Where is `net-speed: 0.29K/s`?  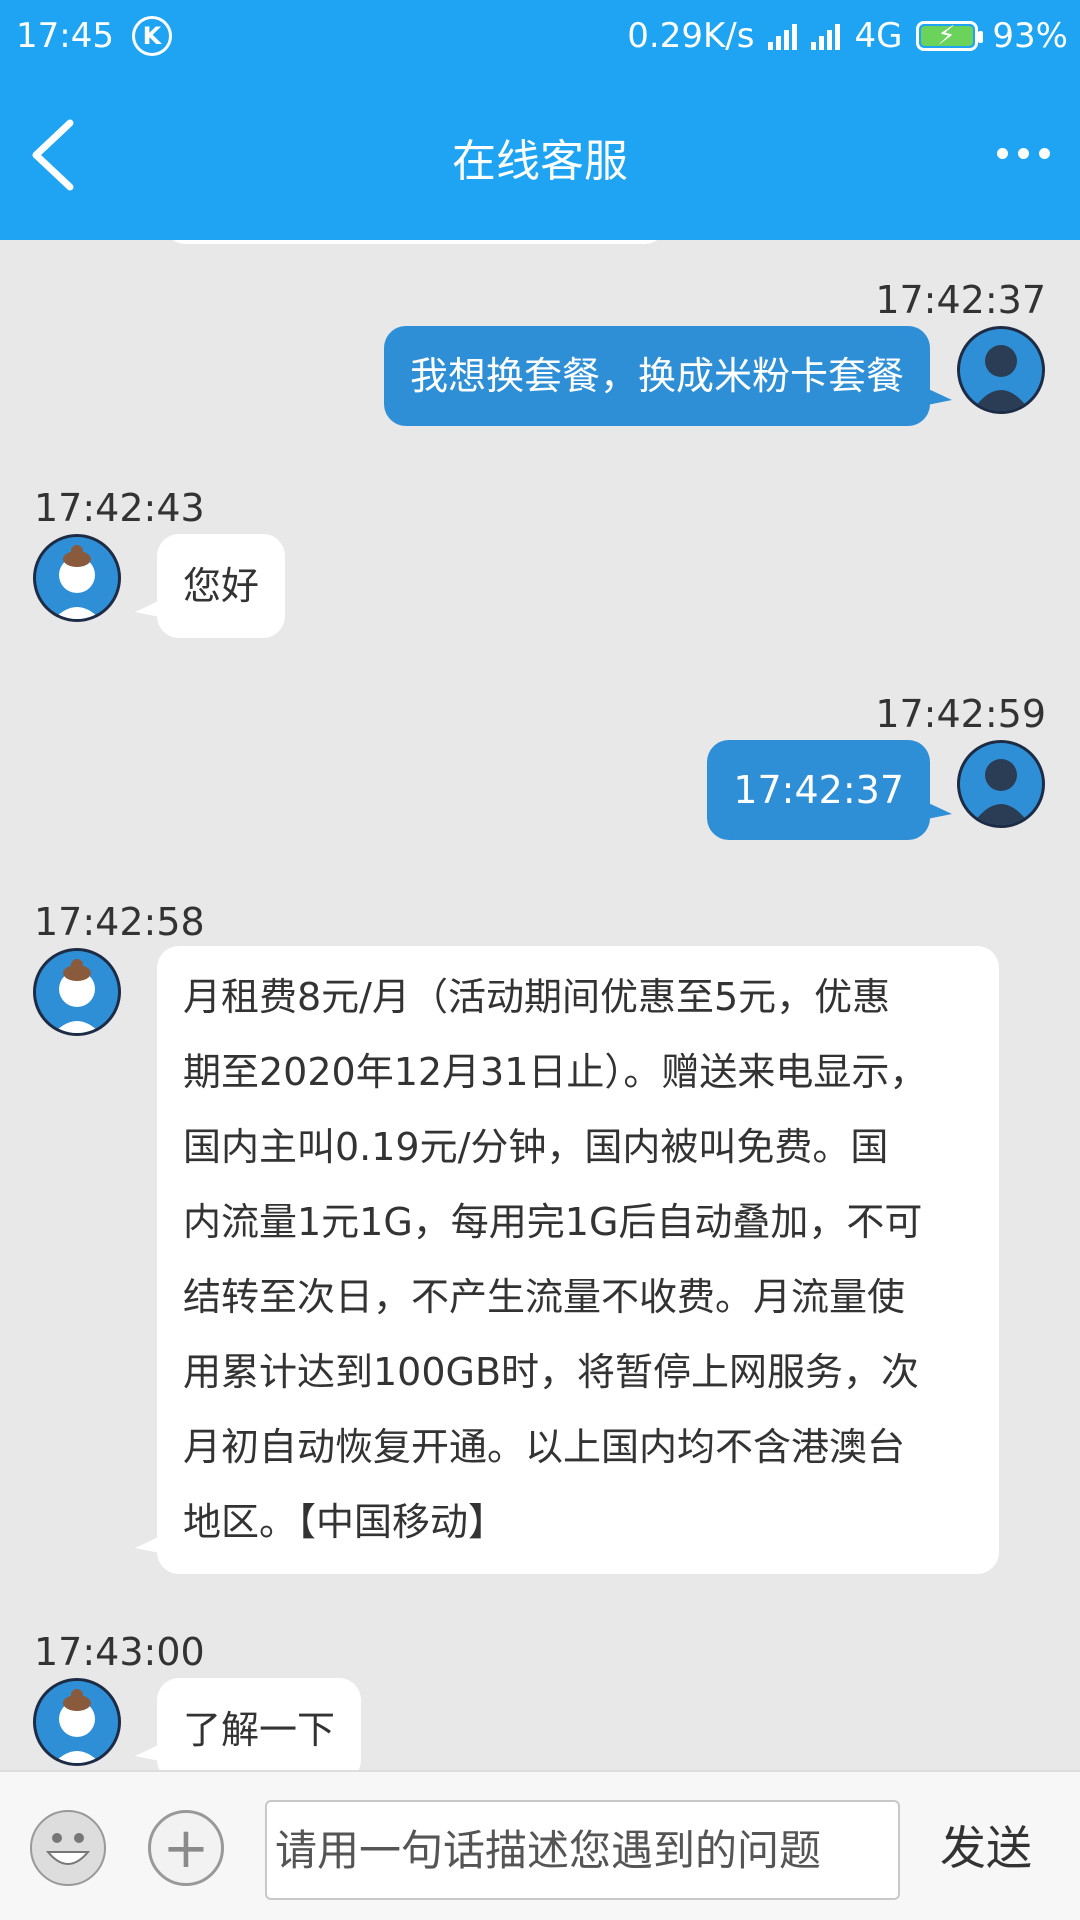 net-speed: 0.29K/s is located at coordinates (691, 36).